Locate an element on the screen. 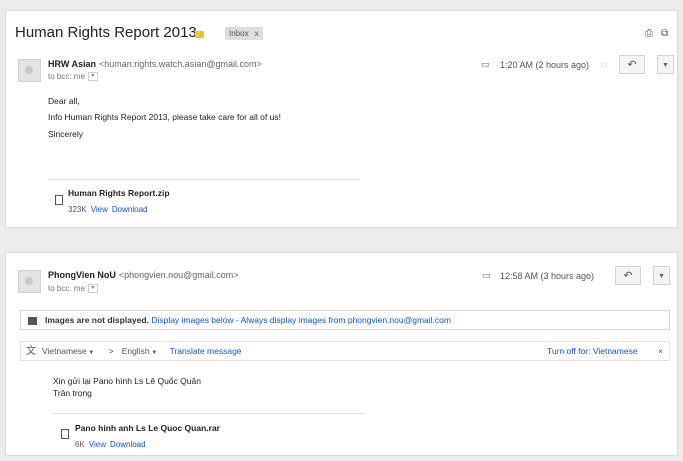 The height and width of the screenshot is (461, 683). print-icon: ⎙ is located at coordinates (649, 33).